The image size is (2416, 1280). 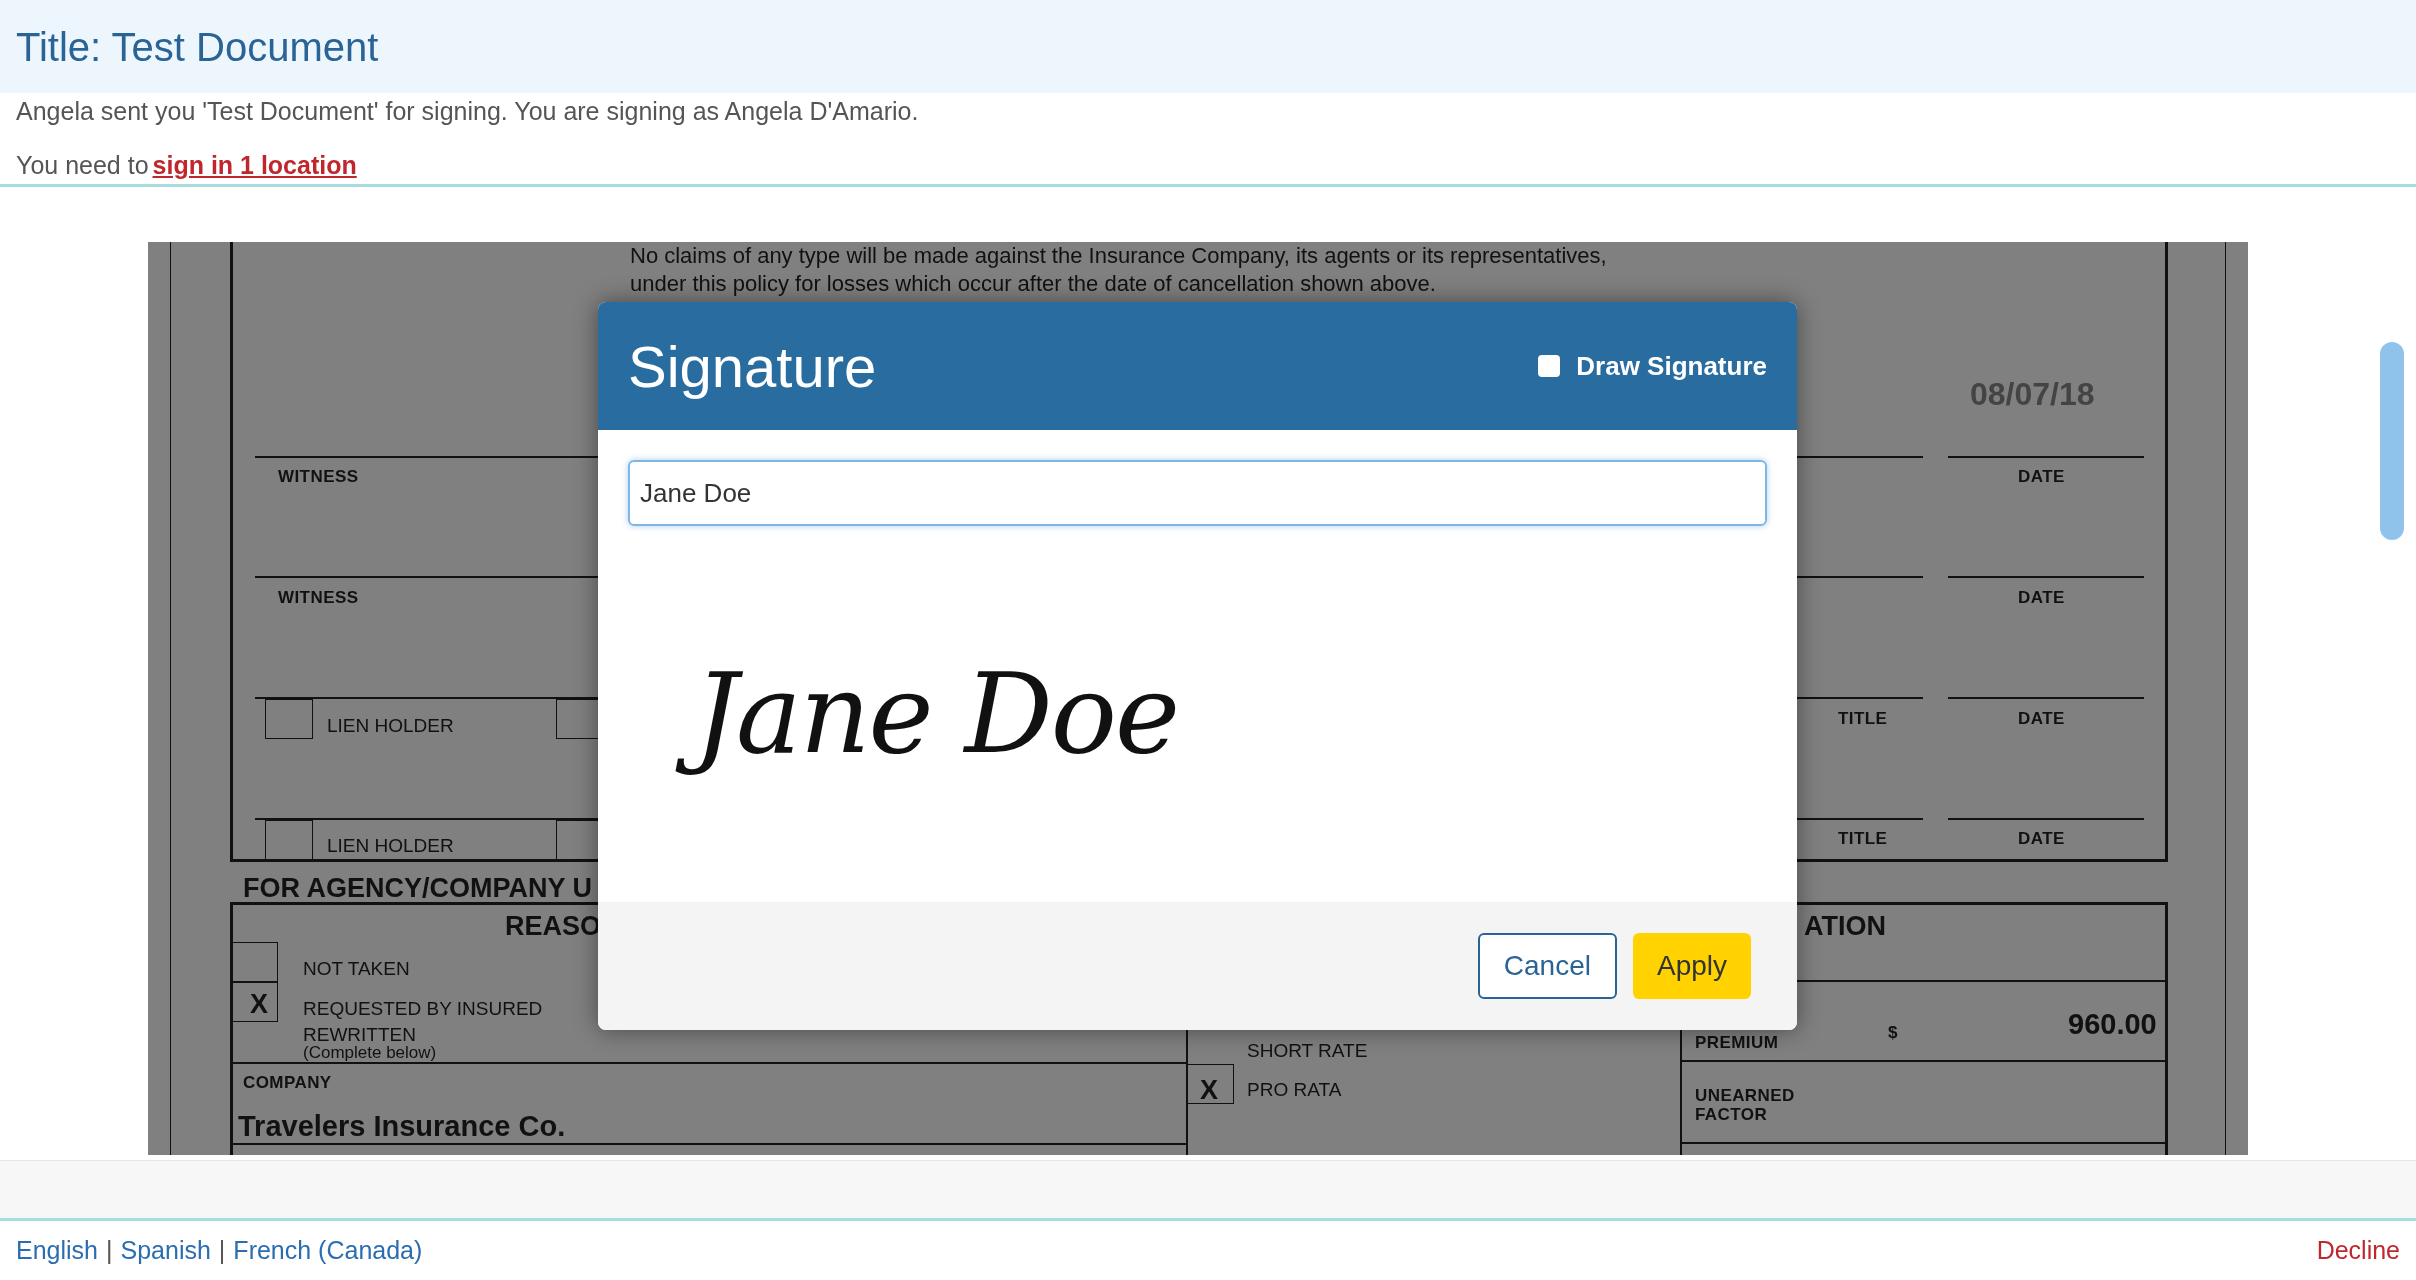 I want to click on name-input-field: Jane Doe, so click(x=1197, y=493).